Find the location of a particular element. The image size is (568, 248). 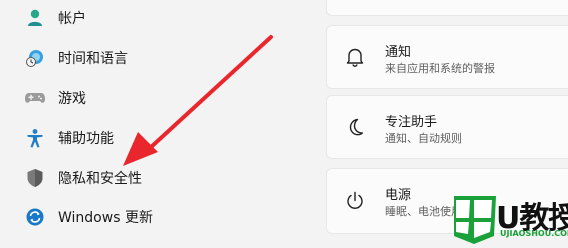

card-title: 通知 is located at coordinates (398, 52).